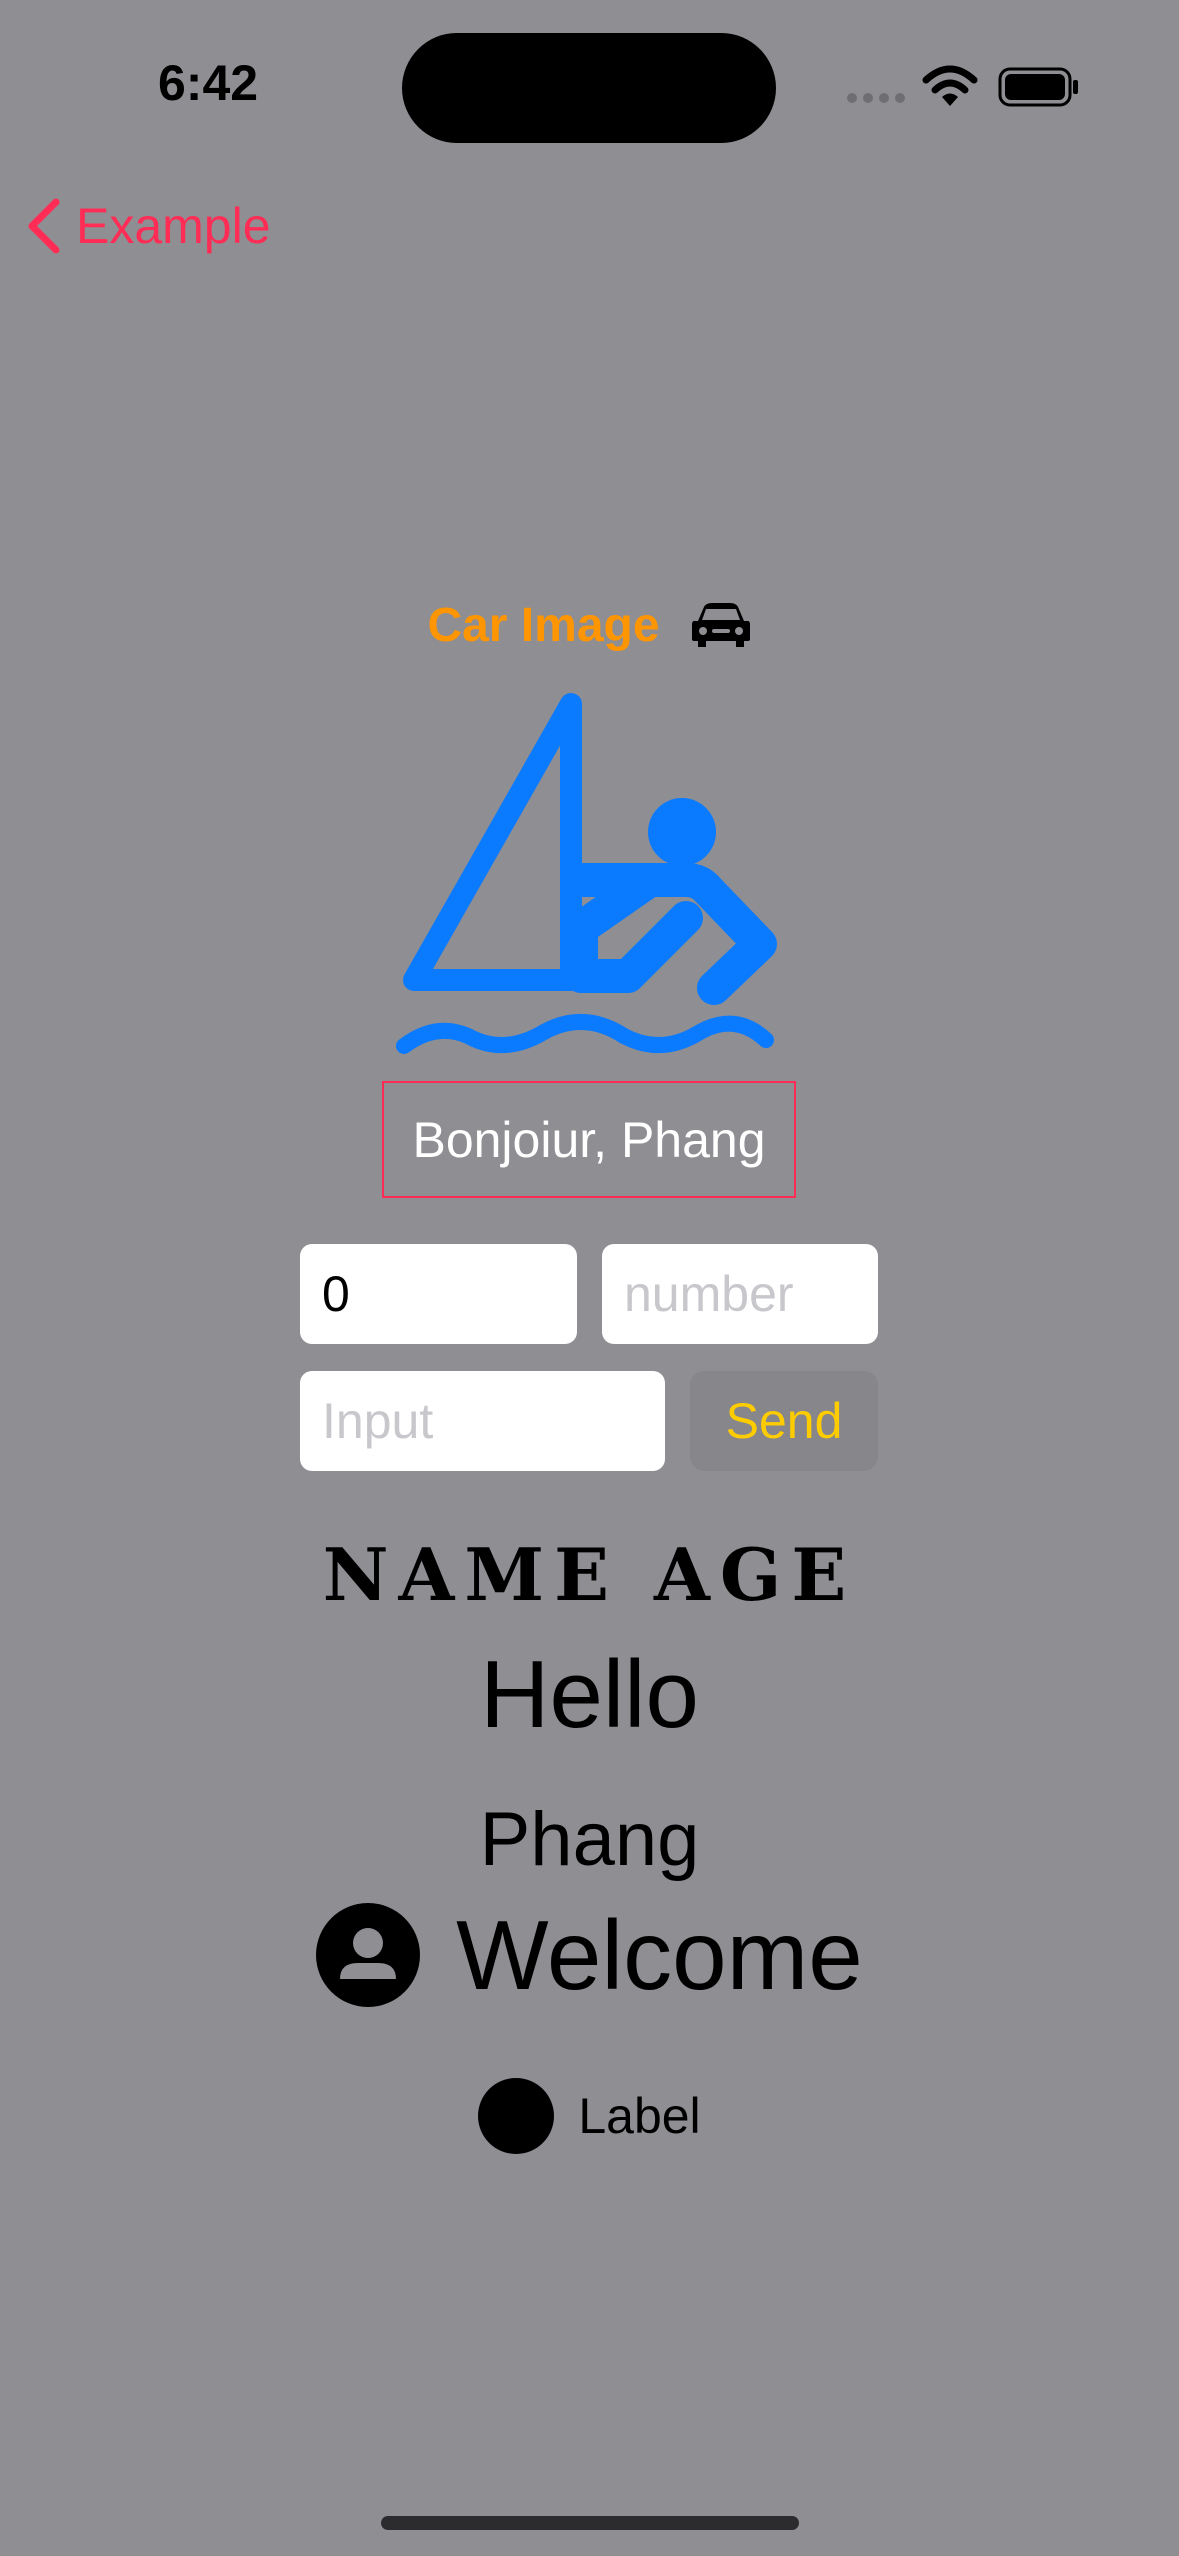  I want to click on greeting-text: Bonjoiur, Phang, so click(589, 1139).